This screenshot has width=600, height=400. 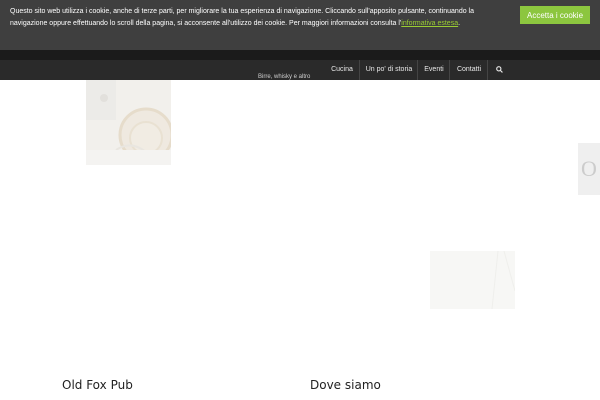 What do you see at coordinates (342, 70) in the screenshot?
I see `nav-item-cucina: Cucina` at bounding box center [342, 70].